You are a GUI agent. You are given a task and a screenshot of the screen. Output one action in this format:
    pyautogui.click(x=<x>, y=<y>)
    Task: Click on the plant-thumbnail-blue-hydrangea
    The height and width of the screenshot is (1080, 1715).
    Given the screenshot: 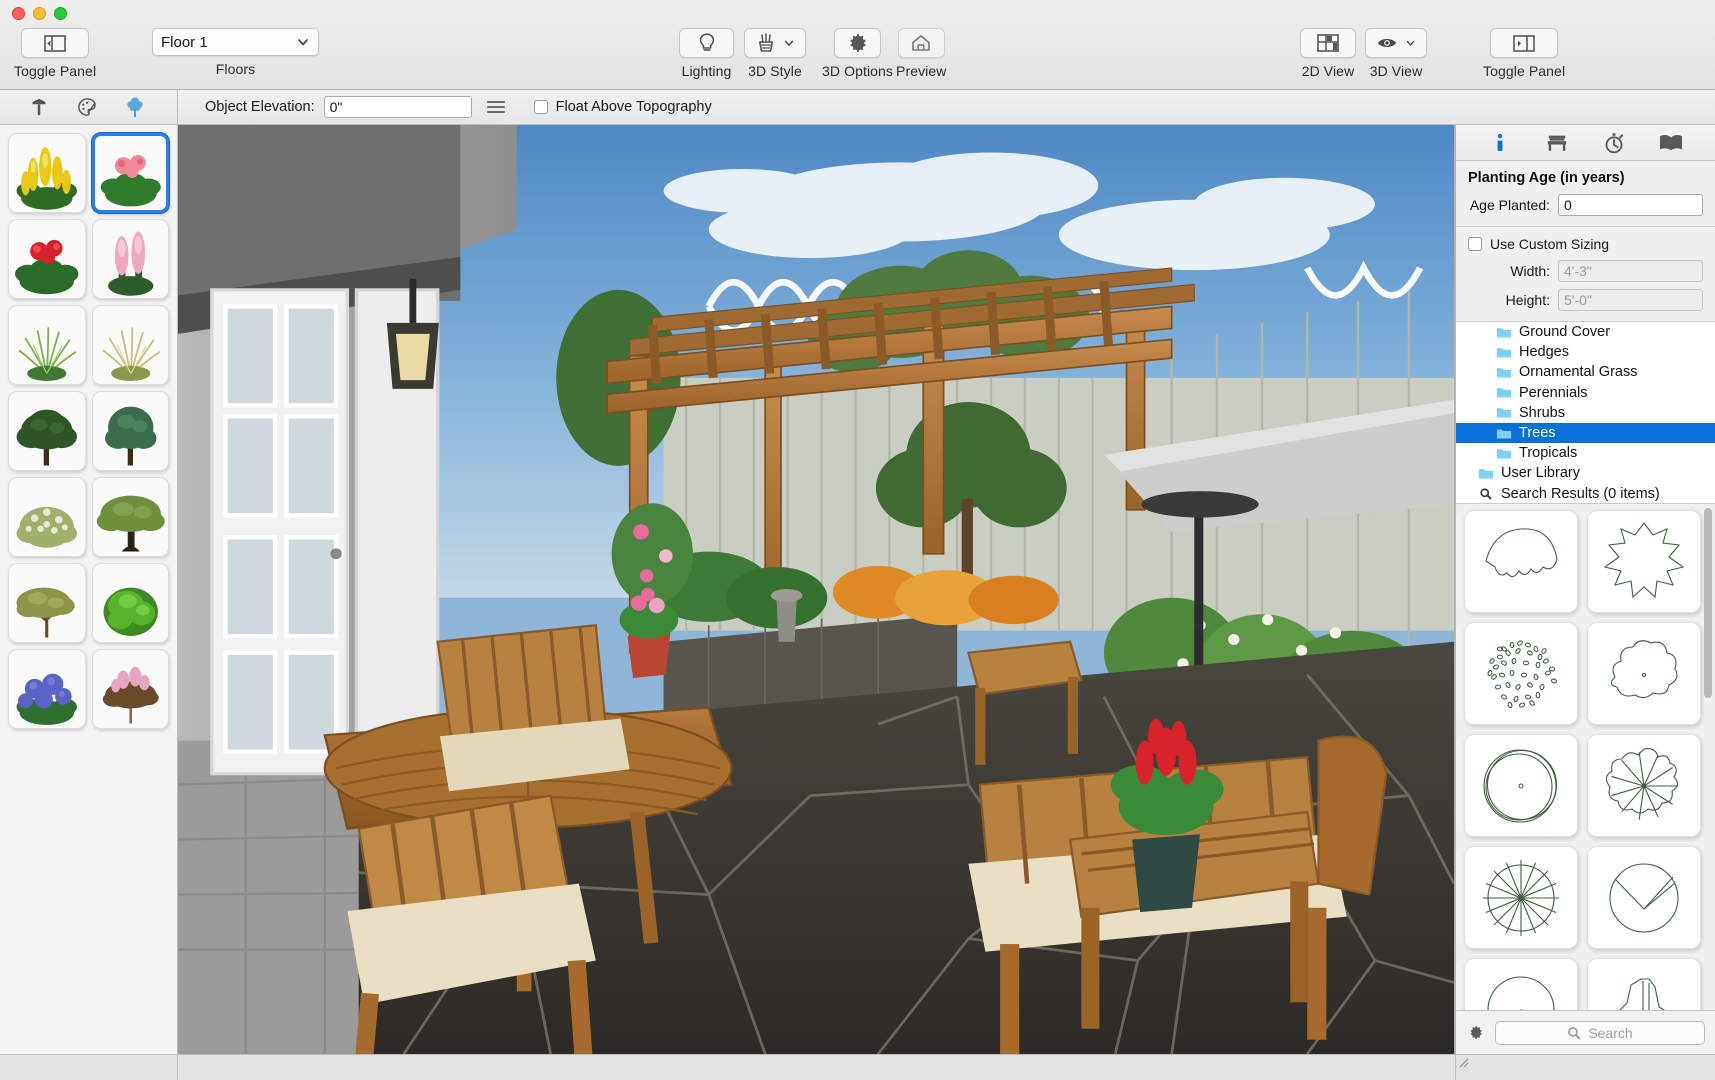 What is the action you would take?
    pyautogui.click(x=47, y=689)
    